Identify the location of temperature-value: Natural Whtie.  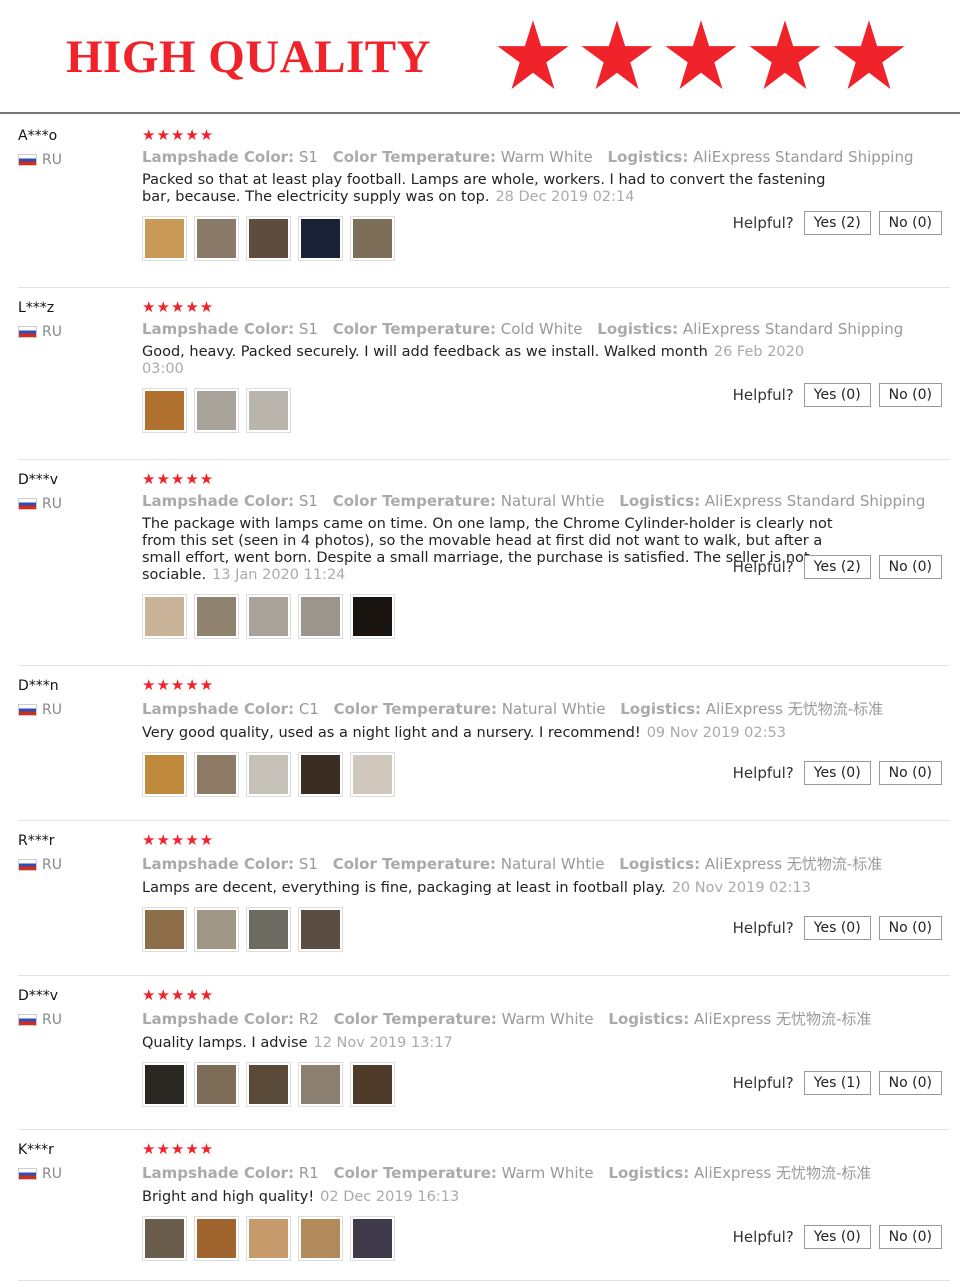
(552, 501).